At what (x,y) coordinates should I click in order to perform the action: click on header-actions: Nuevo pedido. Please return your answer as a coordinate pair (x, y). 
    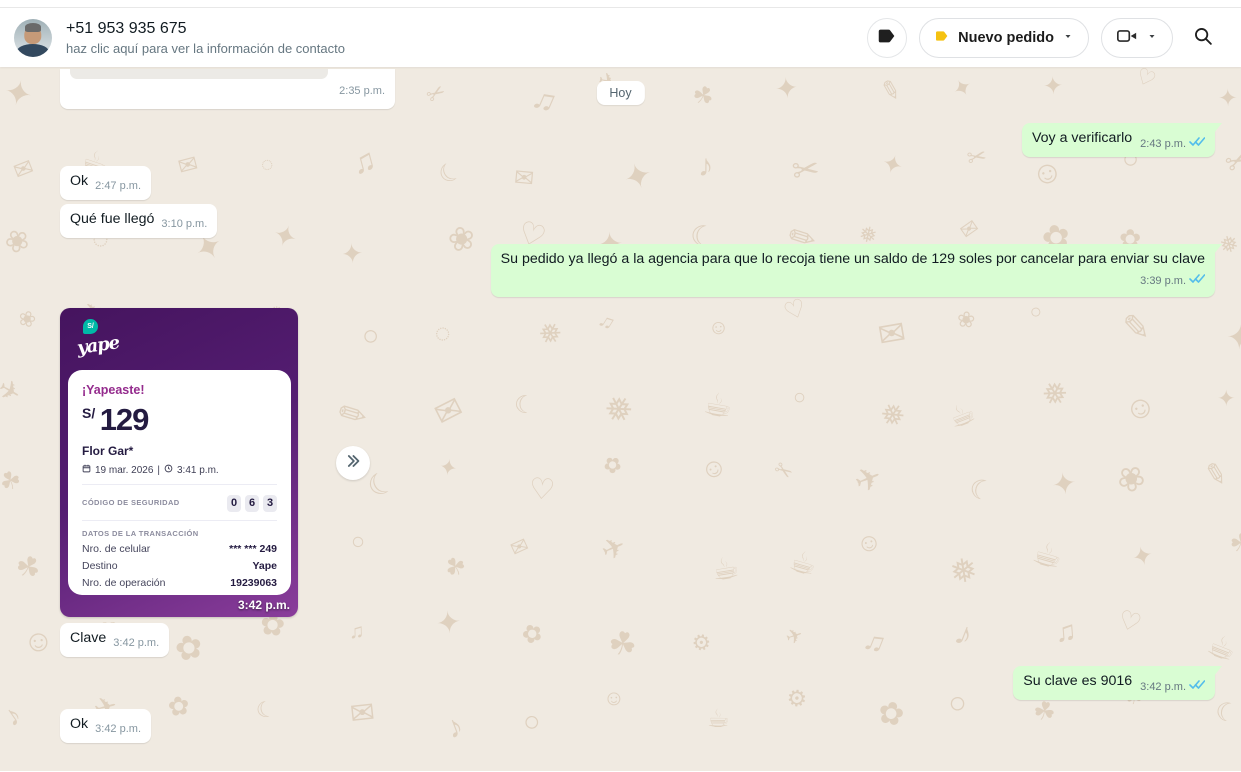
    Looking at the image, I should click on (1044, 37).